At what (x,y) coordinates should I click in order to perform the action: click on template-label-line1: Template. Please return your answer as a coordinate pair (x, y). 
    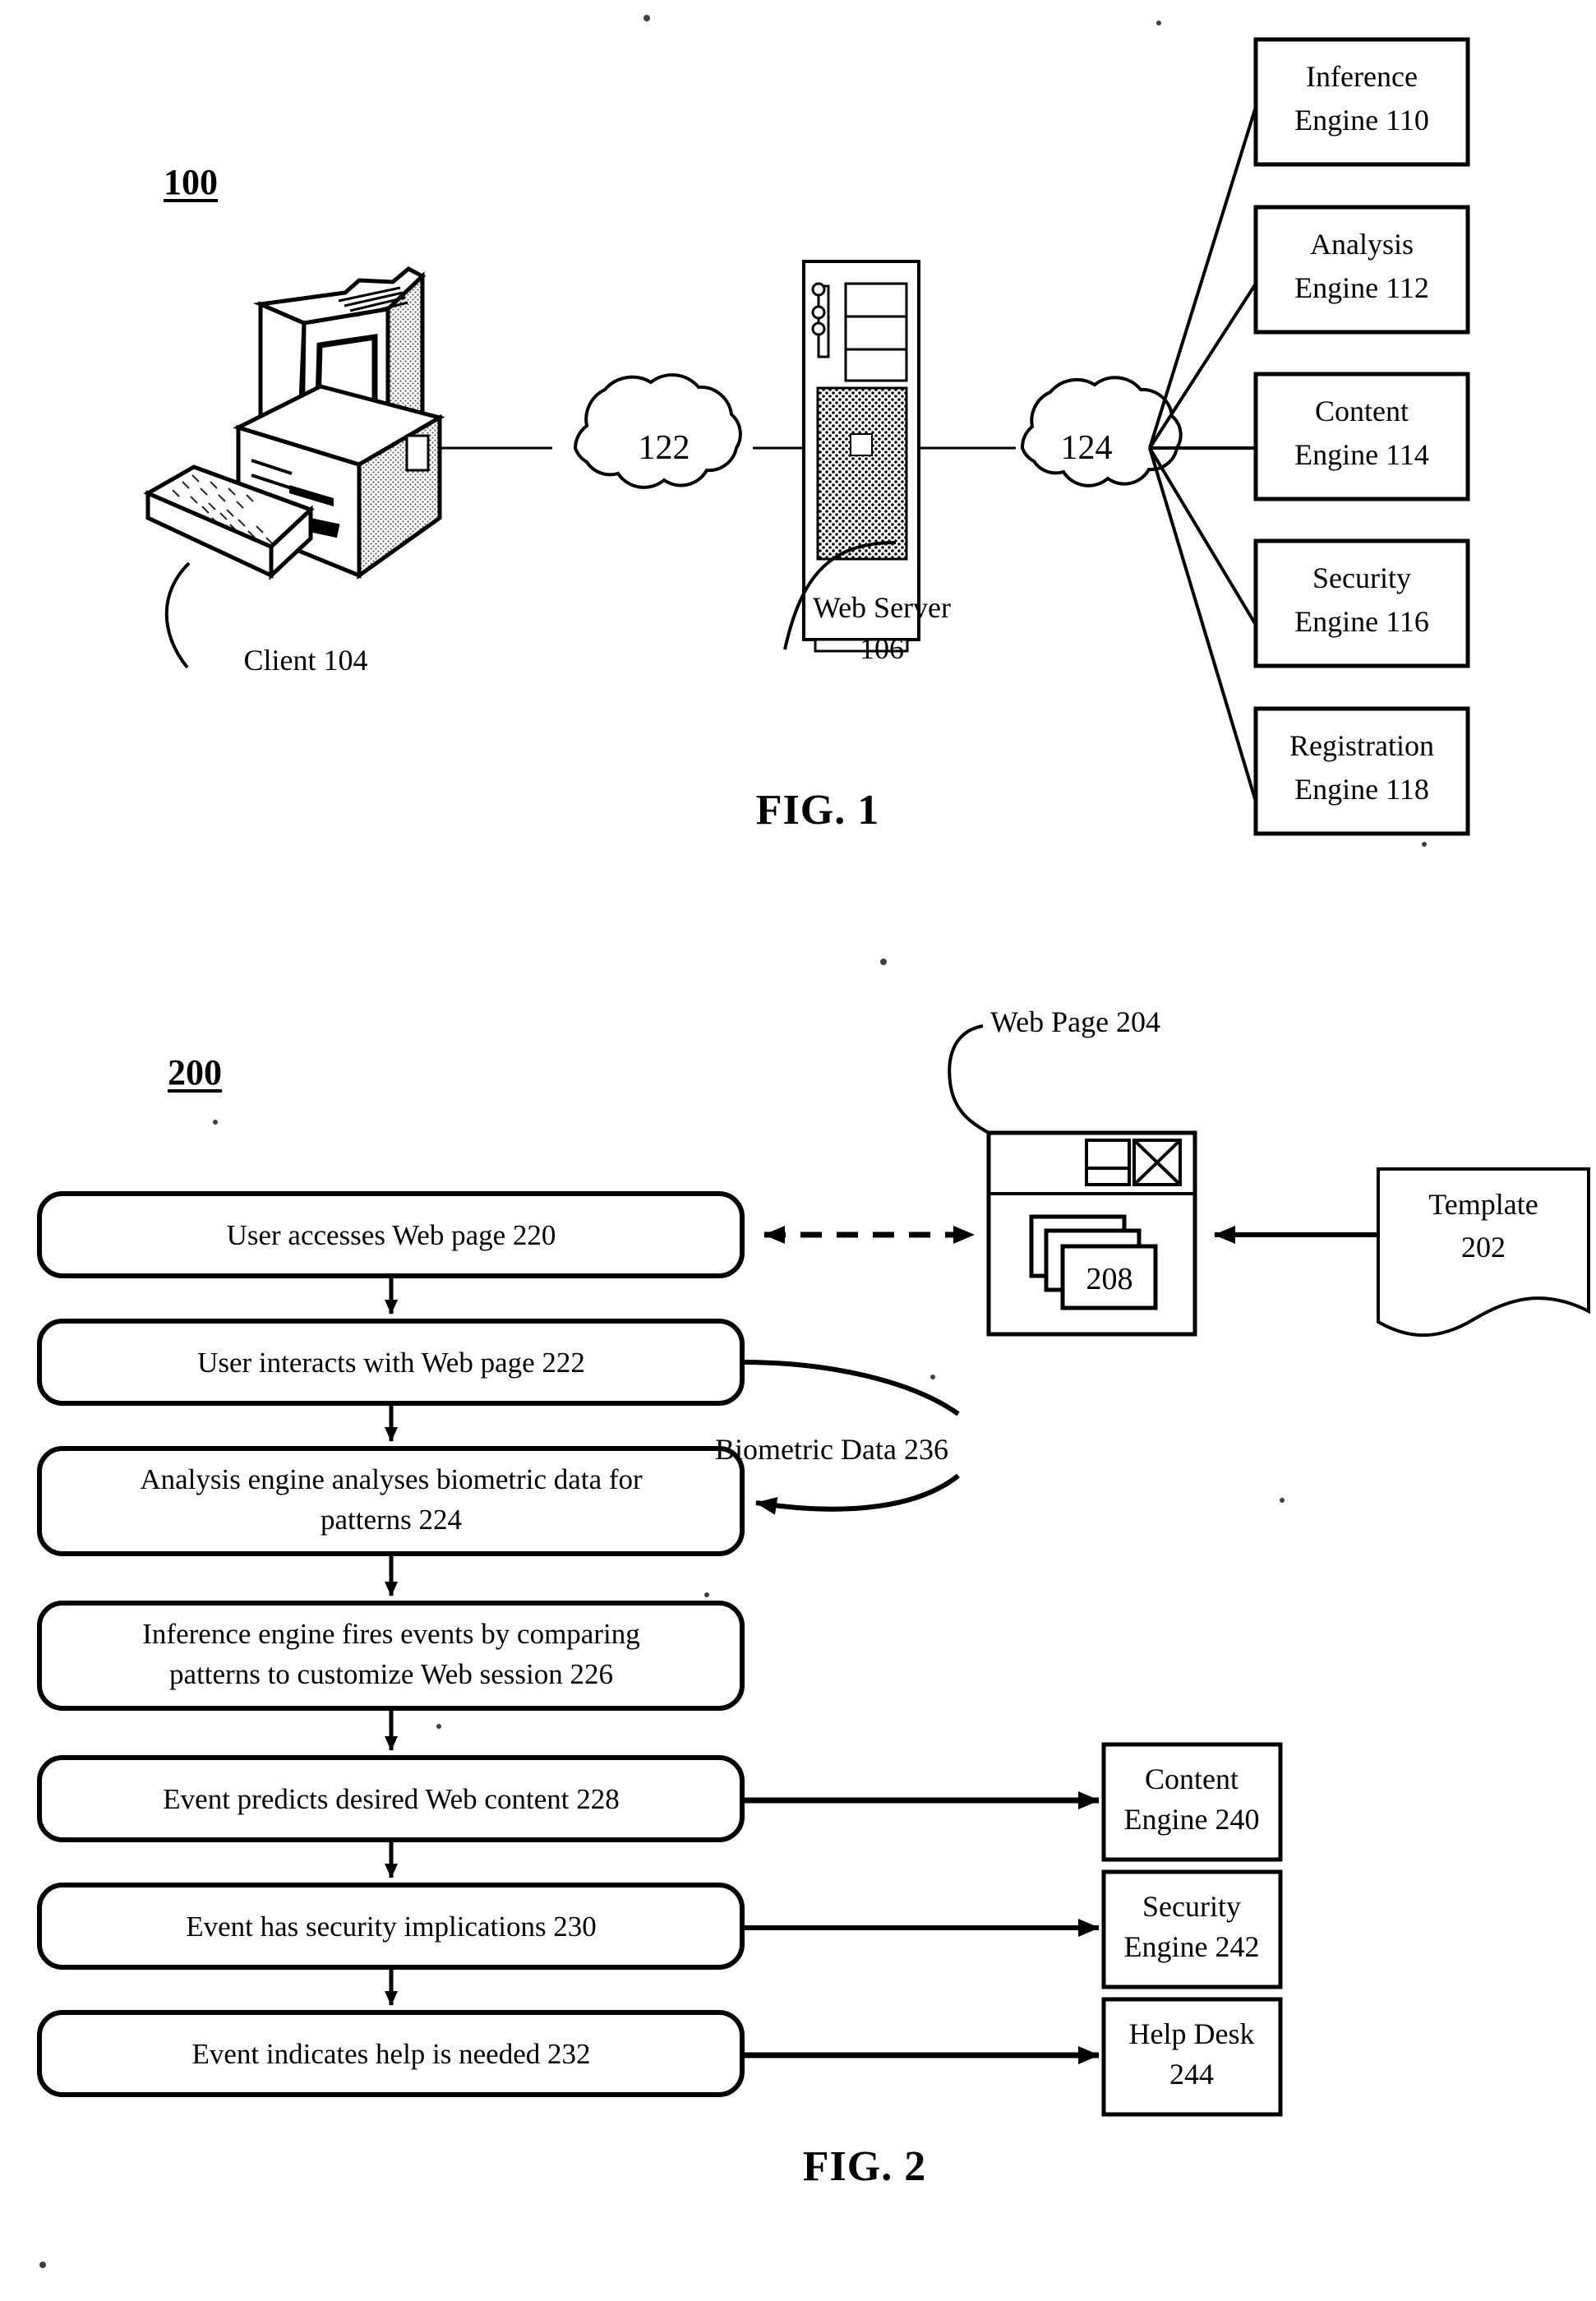
    Looking at the image, I should click on (1483, 1205).